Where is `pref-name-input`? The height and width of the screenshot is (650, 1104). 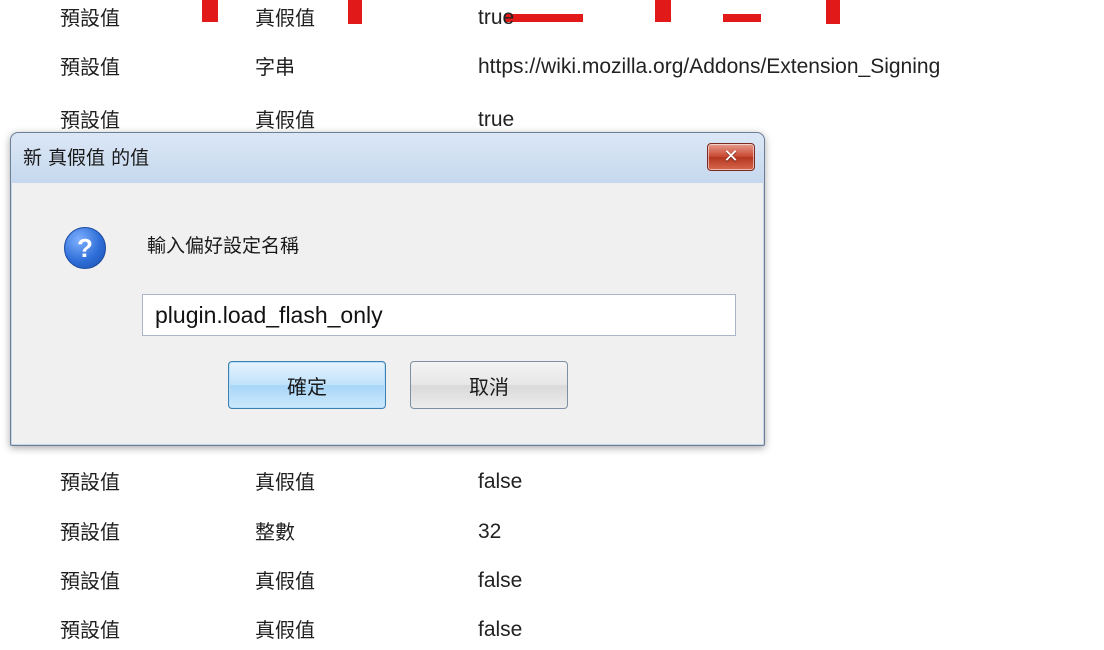 pref-name-input is located at coordinates (439, 315).